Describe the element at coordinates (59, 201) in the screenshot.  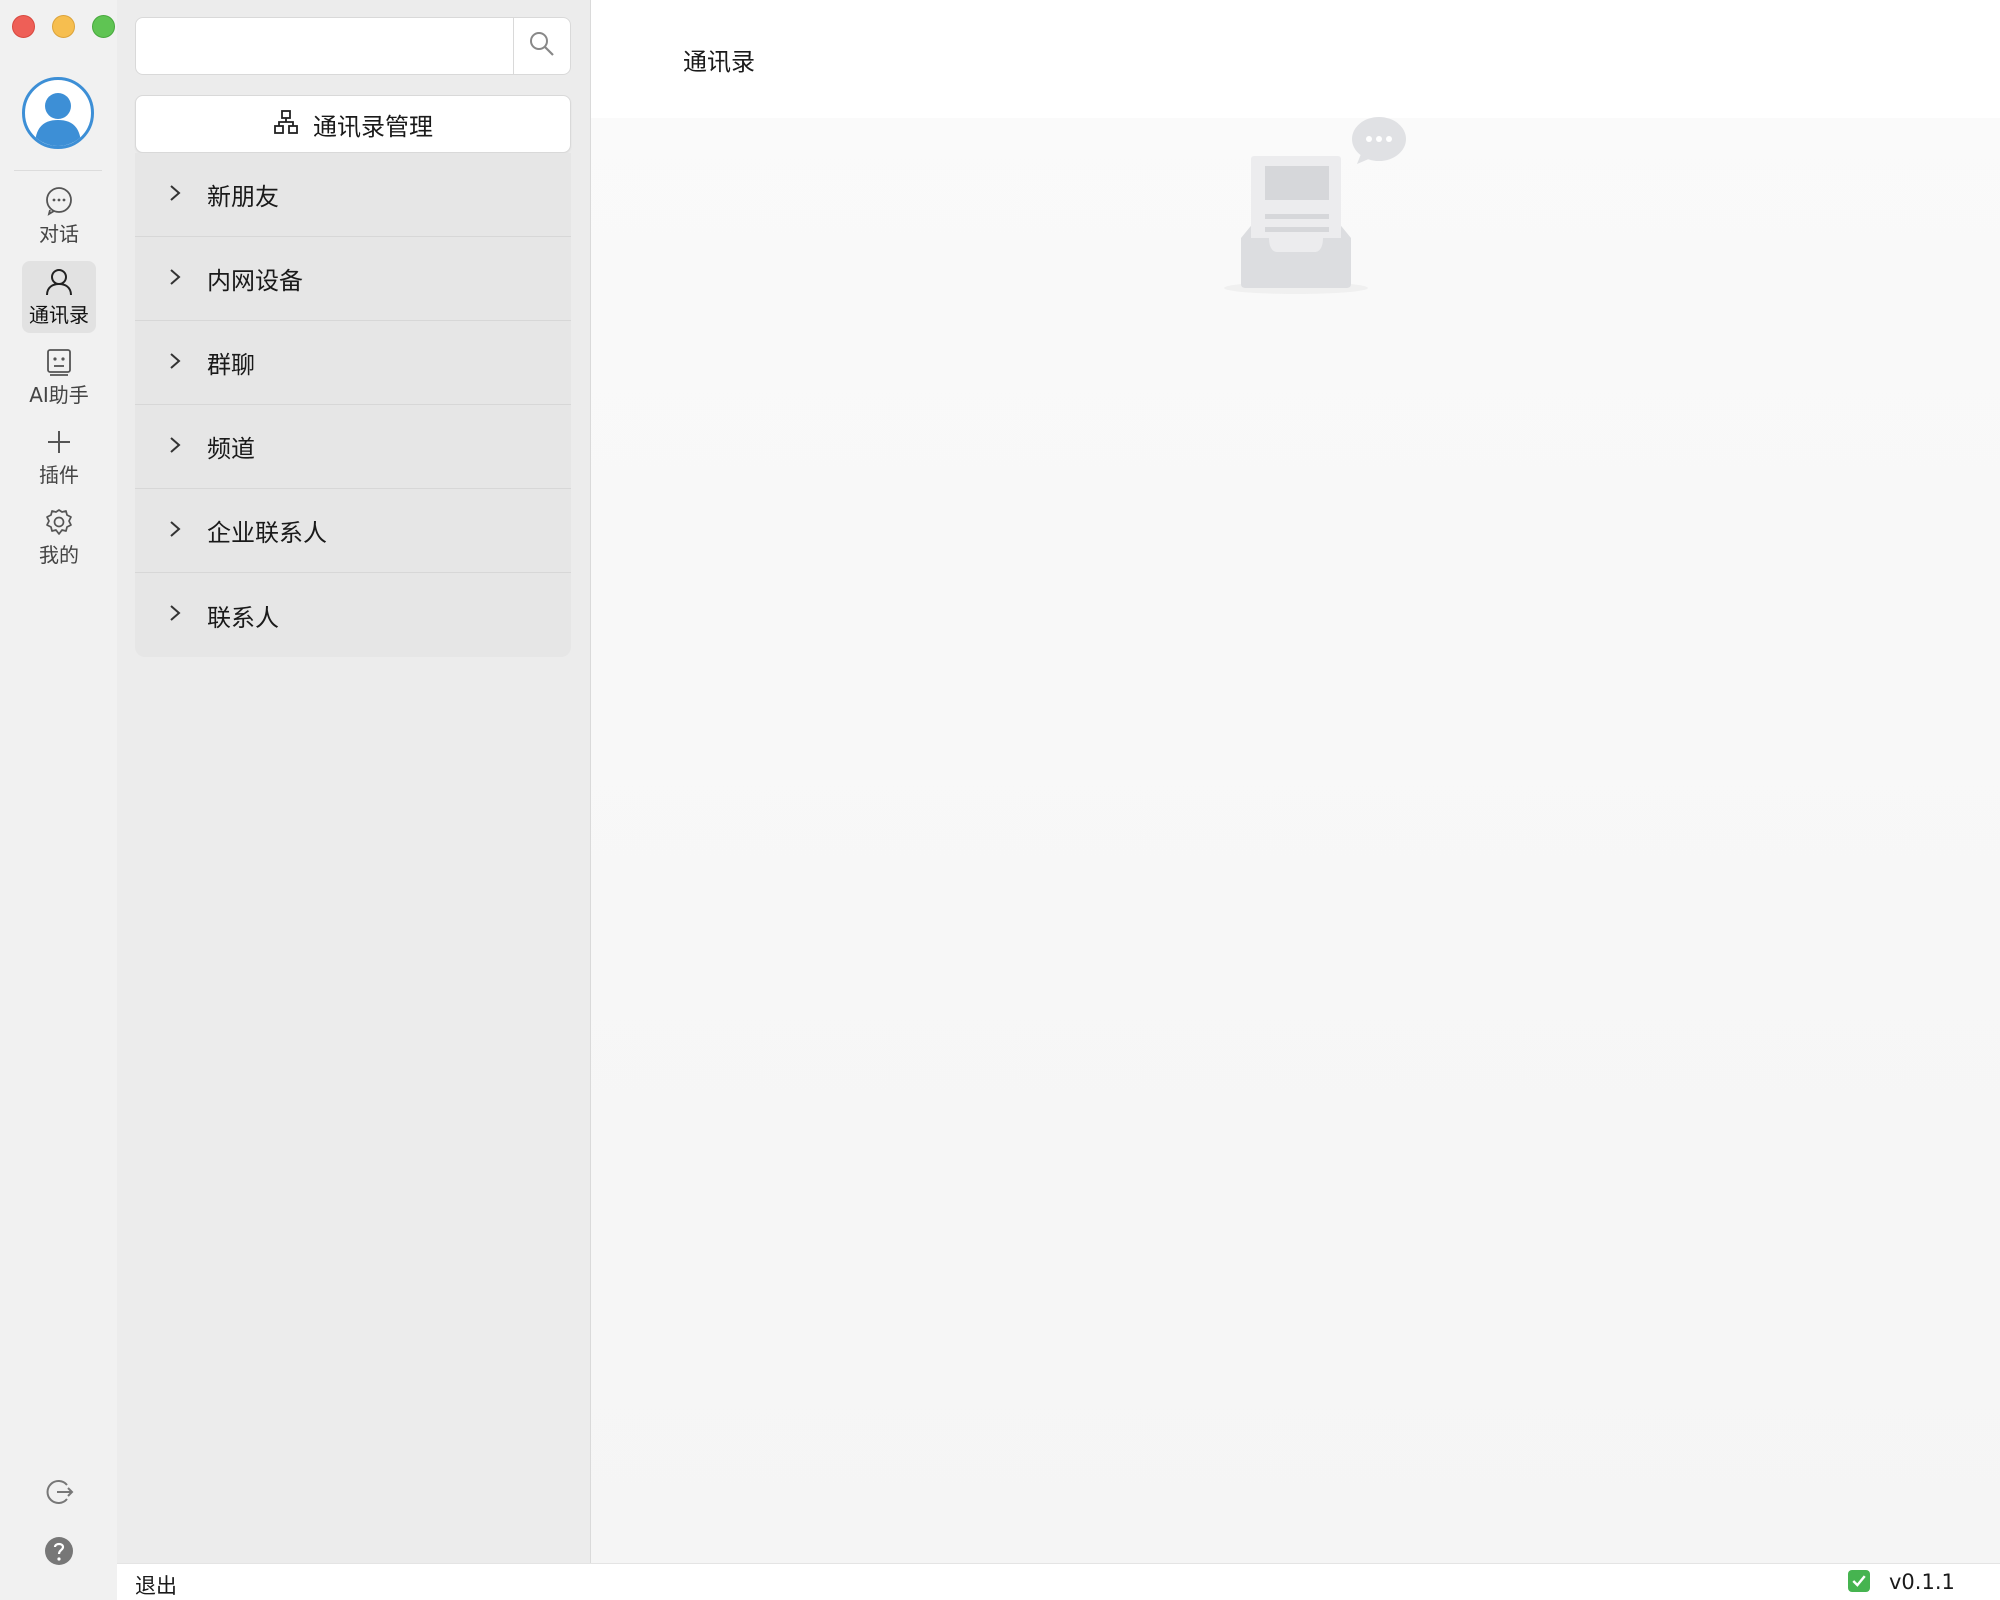
I see `chat-bubble-icon` at that location.